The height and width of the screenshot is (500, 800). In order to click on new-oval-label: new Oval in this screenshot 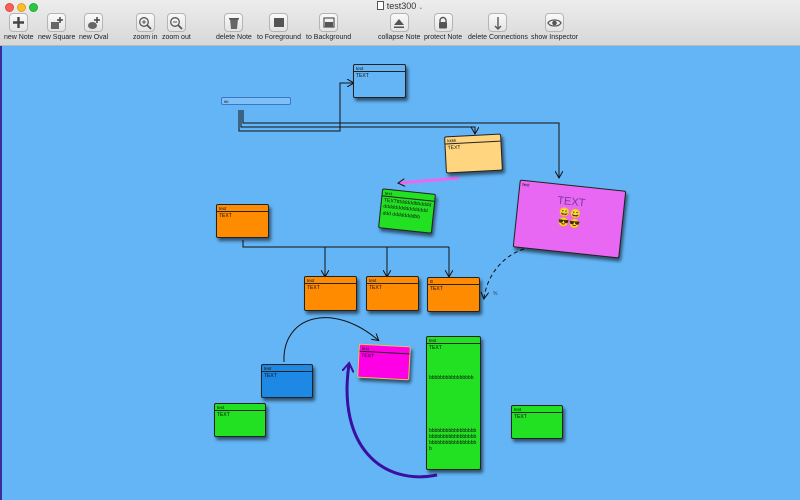, I will do `click(94, 37)`.